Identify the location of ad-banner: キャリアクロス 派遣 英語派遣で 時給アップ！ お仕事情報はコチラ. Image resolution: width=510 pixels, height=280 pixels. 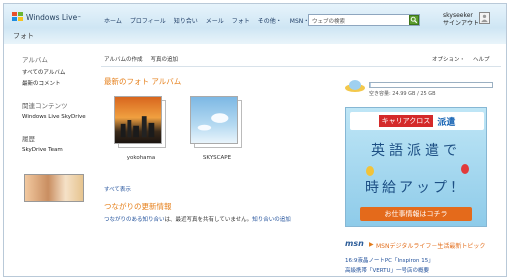
(416, 167).